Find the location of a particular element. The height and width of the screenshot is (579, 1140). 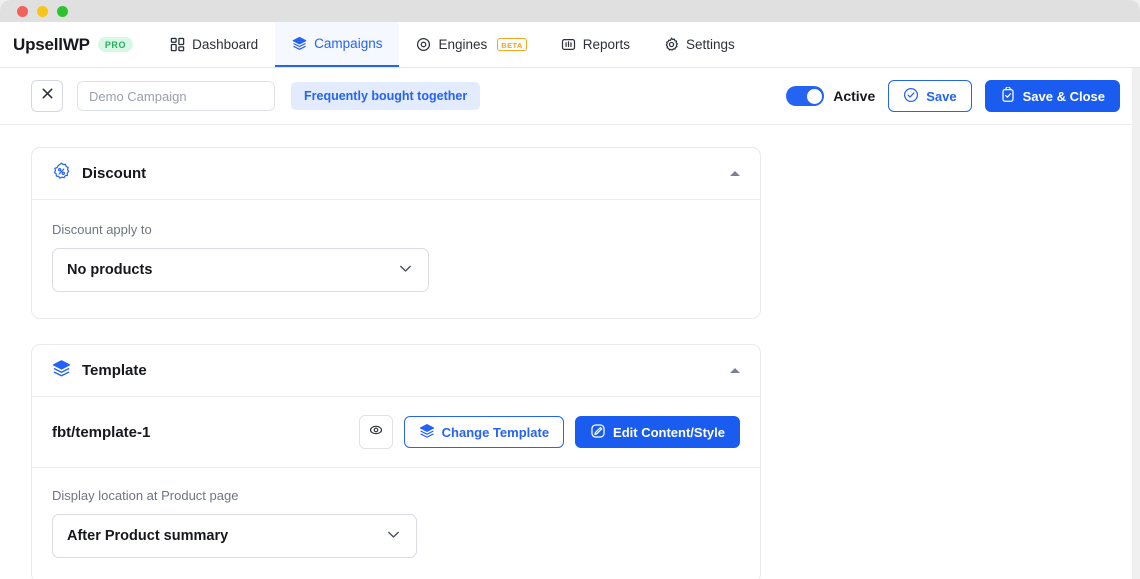

eye-icon is located at coordinates (376, 432).